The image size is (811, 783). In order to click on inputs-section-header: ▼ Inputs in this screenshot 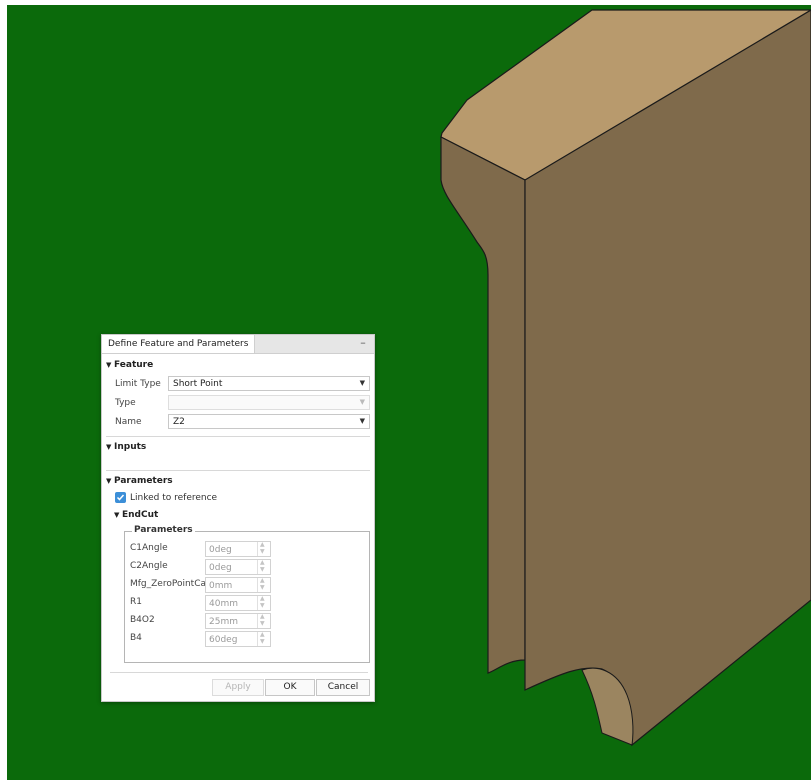, I will do `click(126, 447)`.